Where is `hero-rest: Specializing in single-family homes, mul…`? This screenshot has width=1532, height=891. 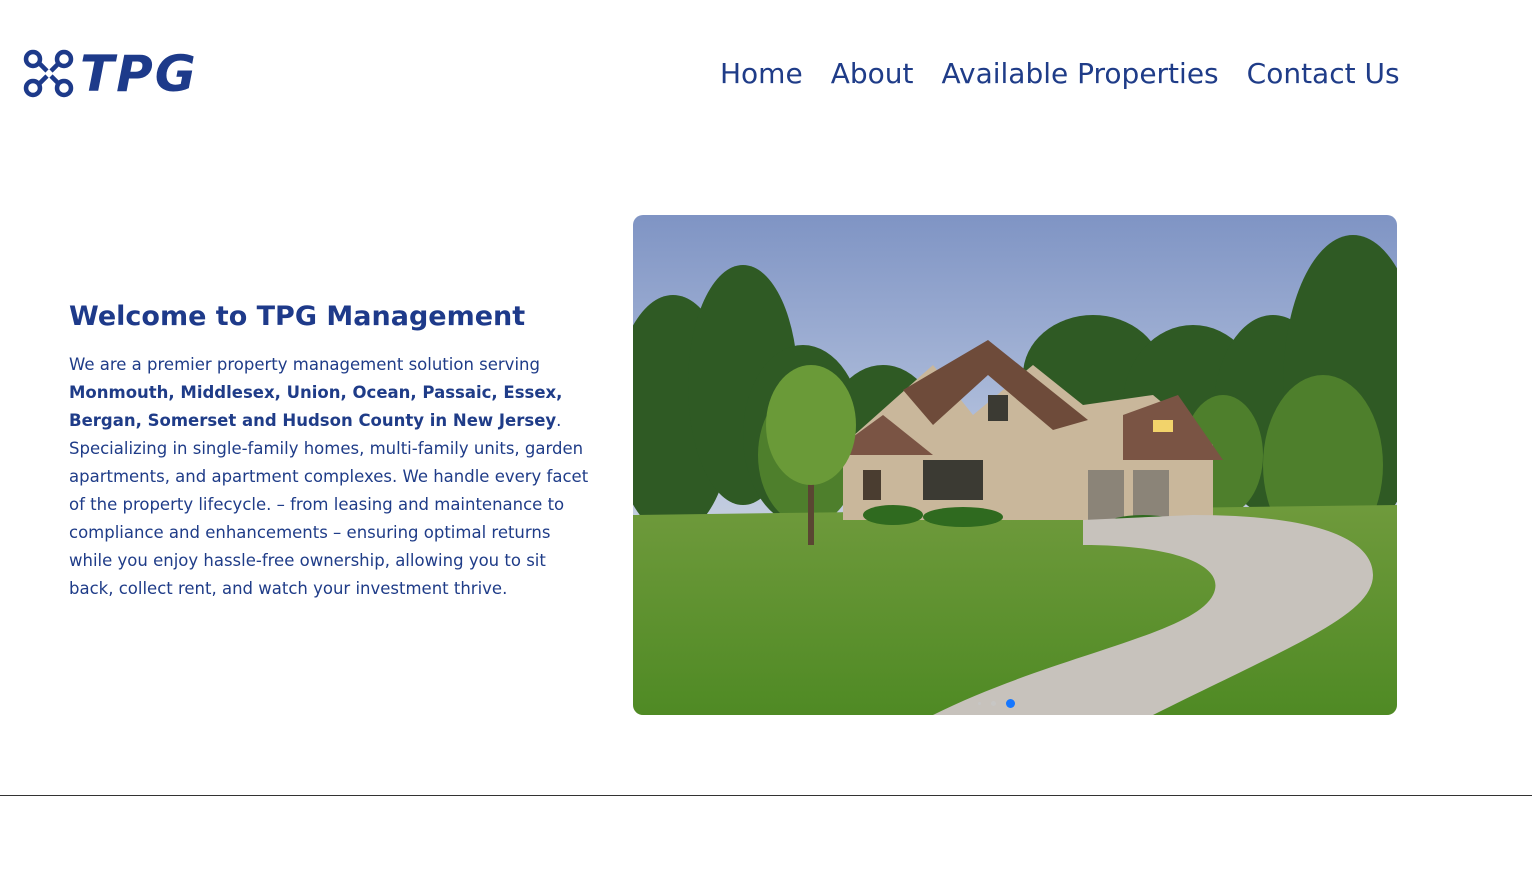 hero-rest: Specializing in single-family homes, mul… is located at coordinates (329, 518).